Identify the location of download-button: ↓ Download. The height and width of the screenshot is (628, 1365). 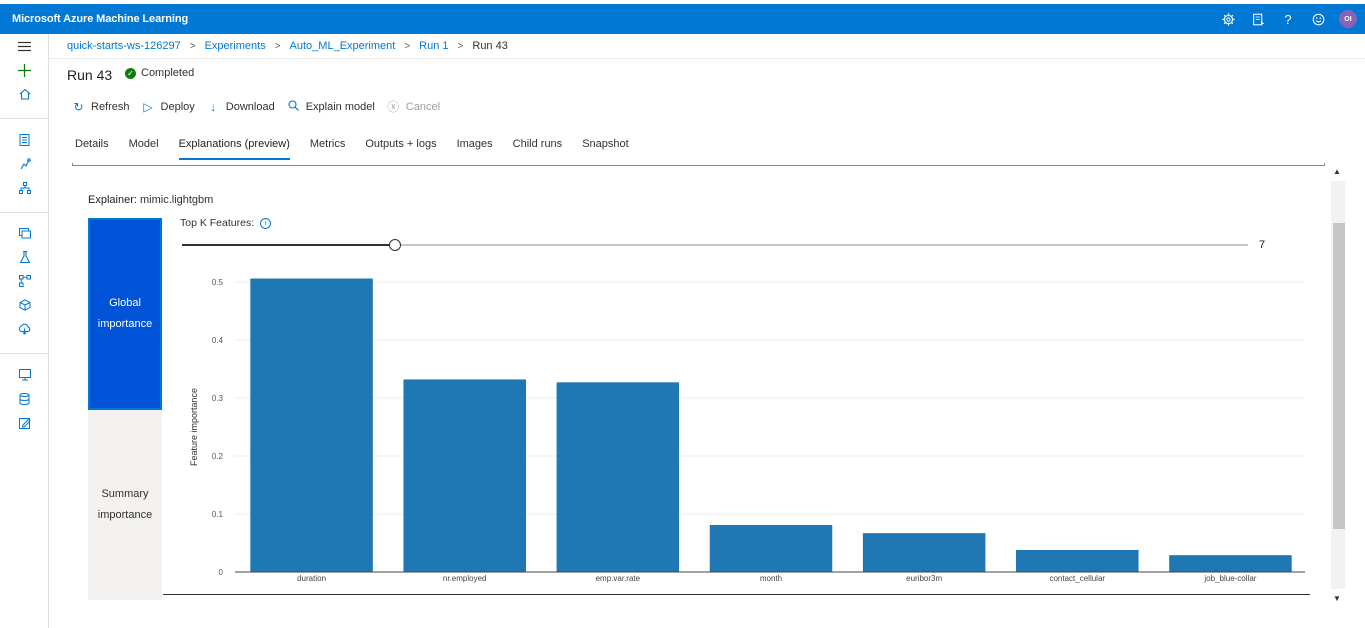
(240, 106).